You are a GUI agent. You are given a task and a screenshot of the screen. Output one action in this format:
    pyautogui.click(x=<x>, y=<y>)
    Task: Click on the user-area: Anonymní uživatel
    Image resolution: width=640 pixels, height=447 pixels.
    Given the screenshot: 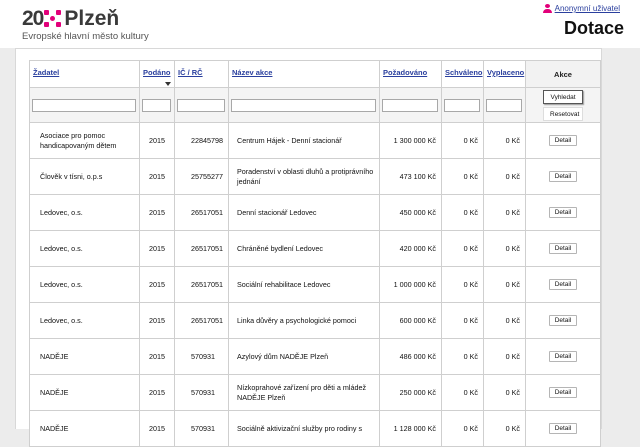 What is the action you would take?
    pyautogui.click(x=581, y=8)
    